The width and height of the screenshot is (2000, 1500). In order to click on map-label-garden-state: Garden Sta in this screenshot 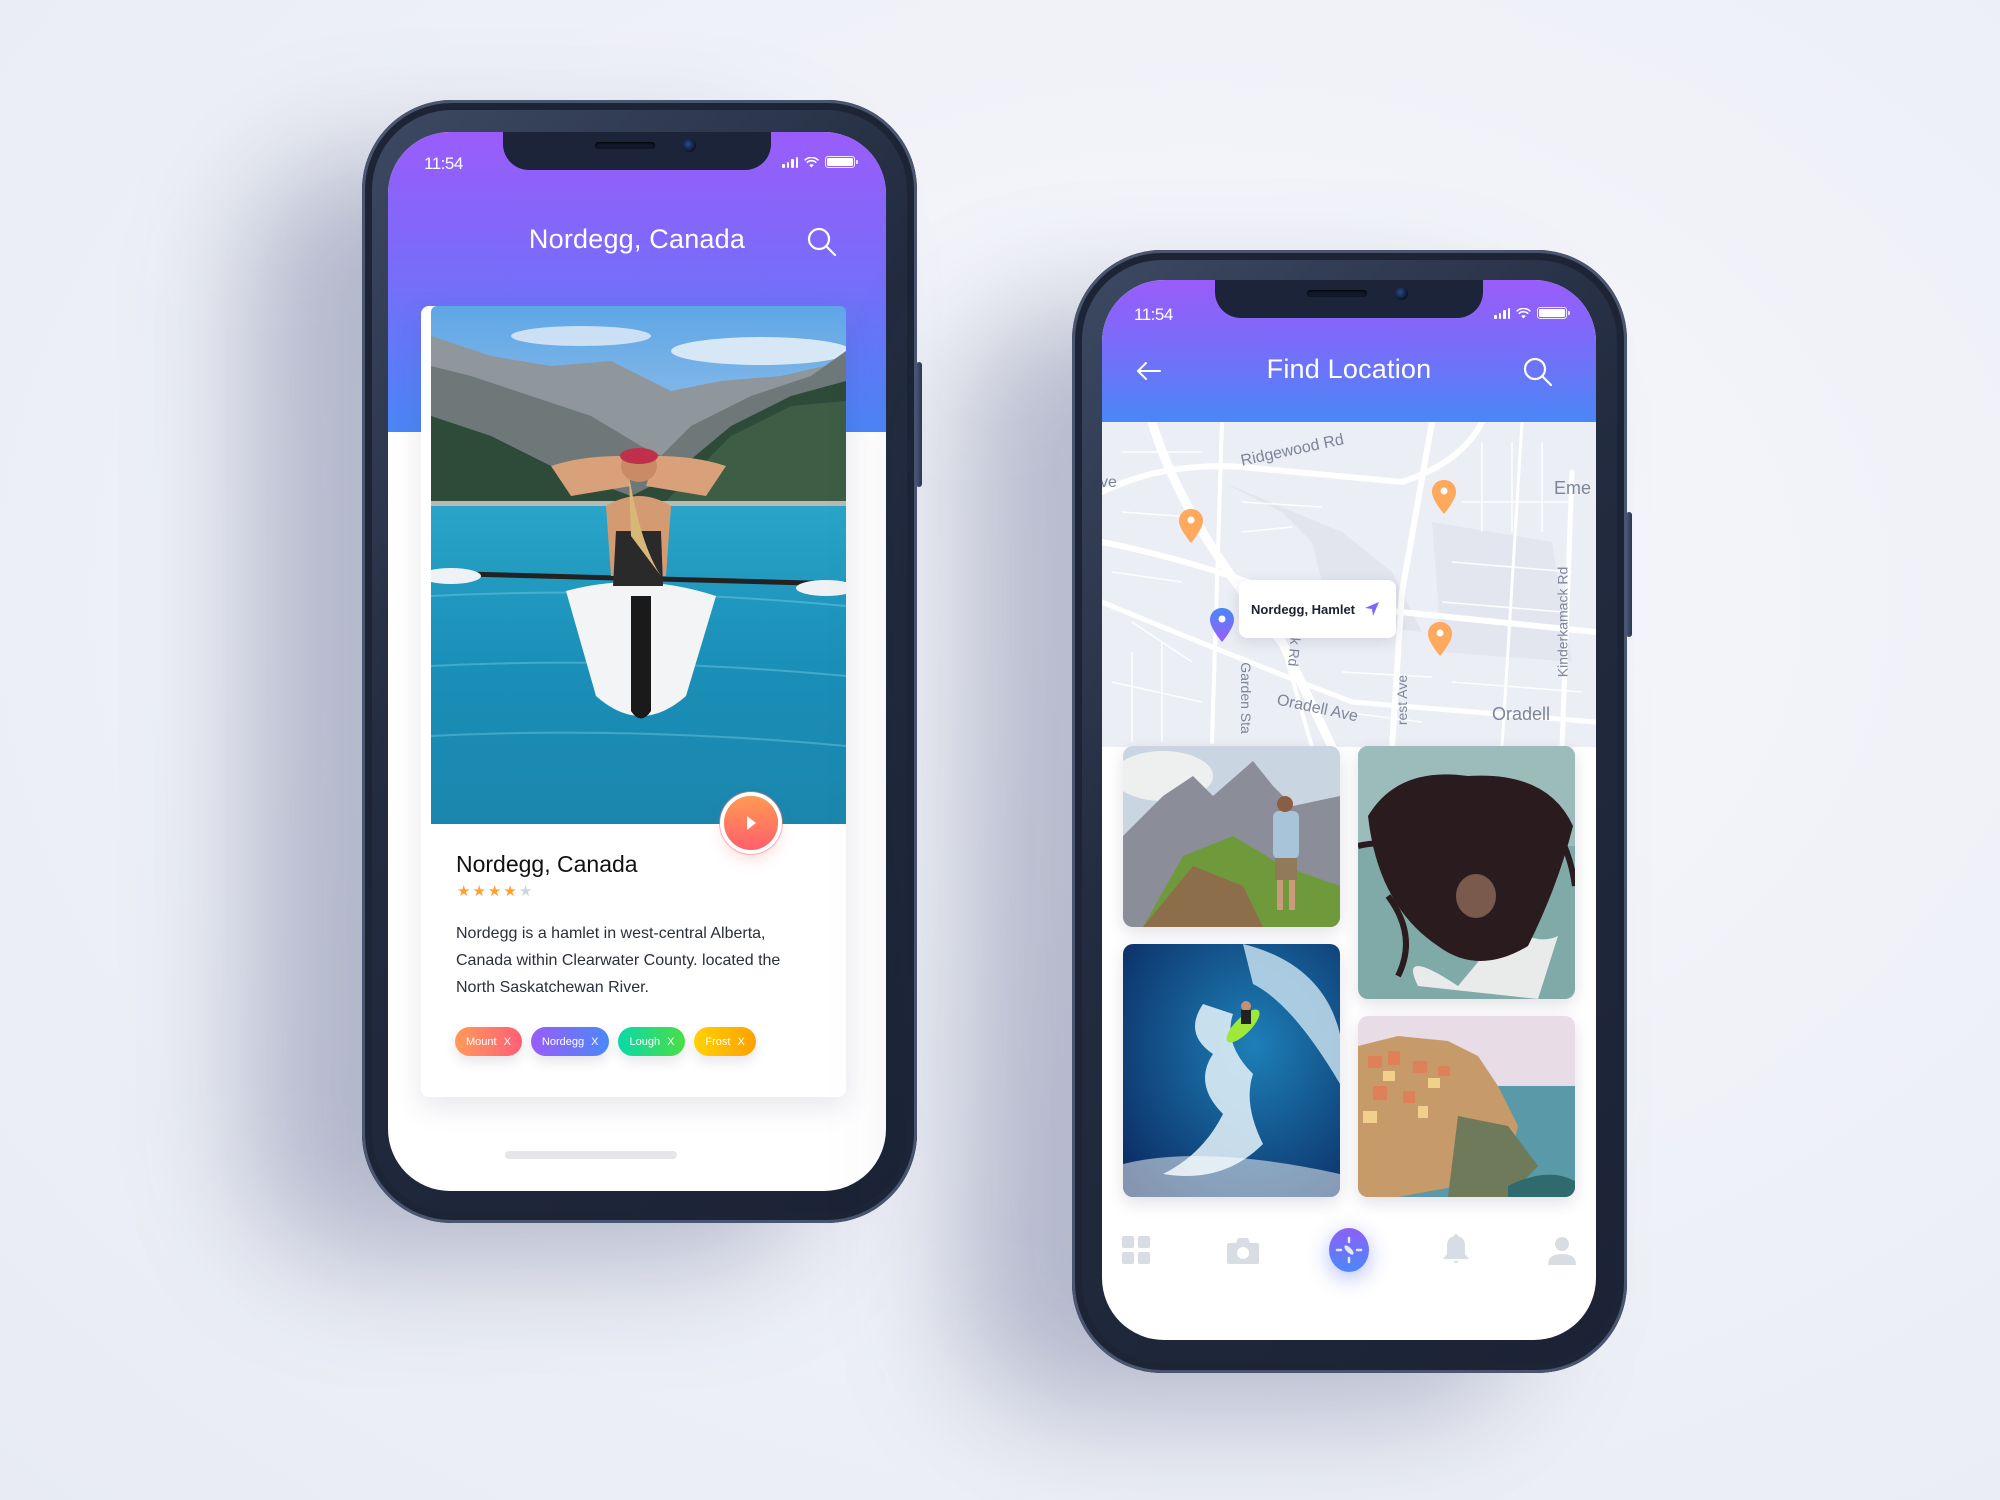, I will do `click(1245, 698)`.